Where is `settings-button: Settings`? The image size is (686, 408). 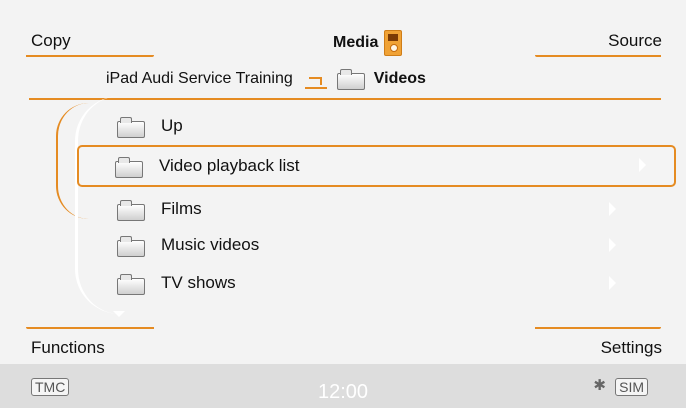 settings-button: Settings is located at coordinates (631, 348).